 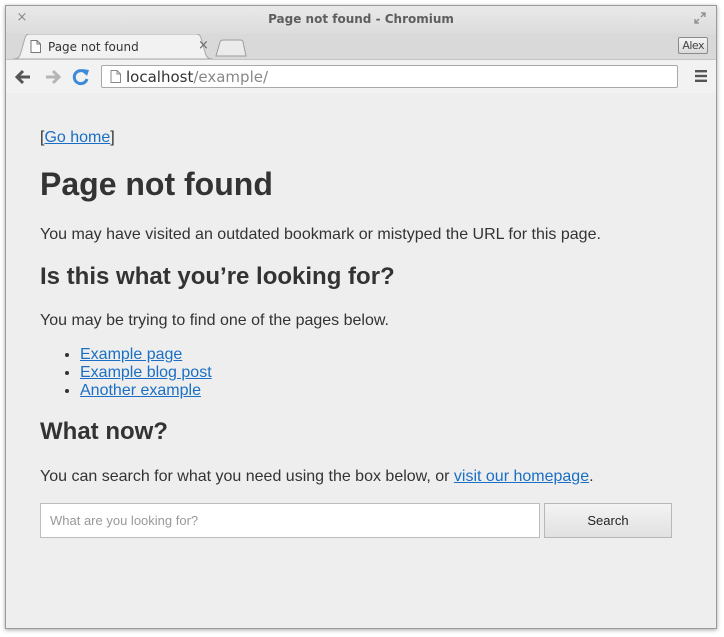 I want to click on go-home-link: Go home, so click(x=77, y=137).